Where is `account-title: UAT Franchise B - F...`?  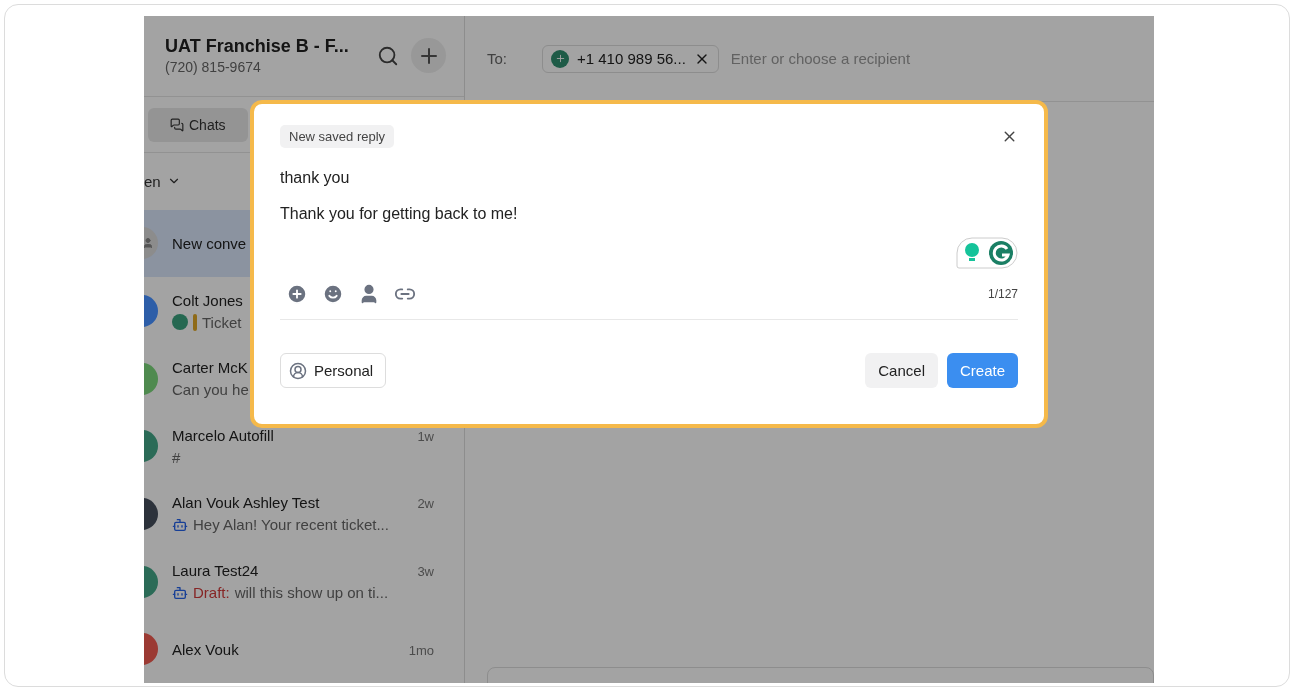 account-title: UAT Franchise B - F... is located at coordinates (257, 47).